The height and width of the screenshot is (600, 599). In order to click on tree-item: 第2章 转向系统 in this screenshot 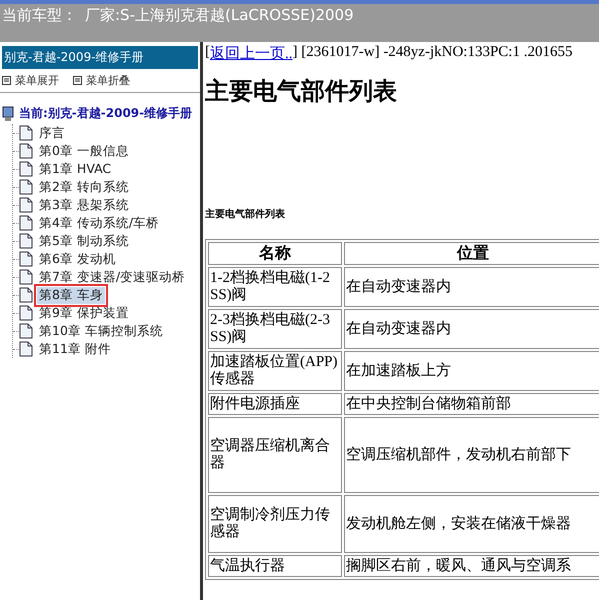, I will do `click(84, 187)`.